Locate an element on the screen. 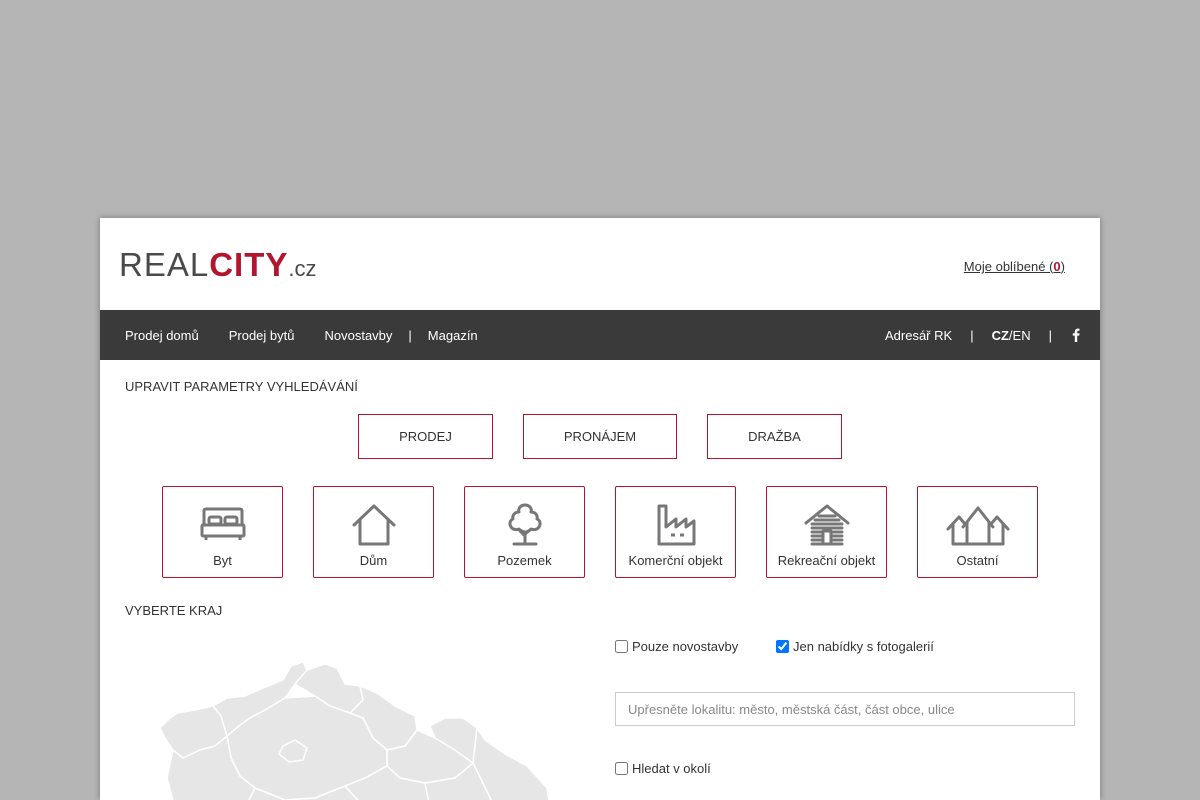  site-logo: REALCITY.cz is located at coordinates (218, 267).